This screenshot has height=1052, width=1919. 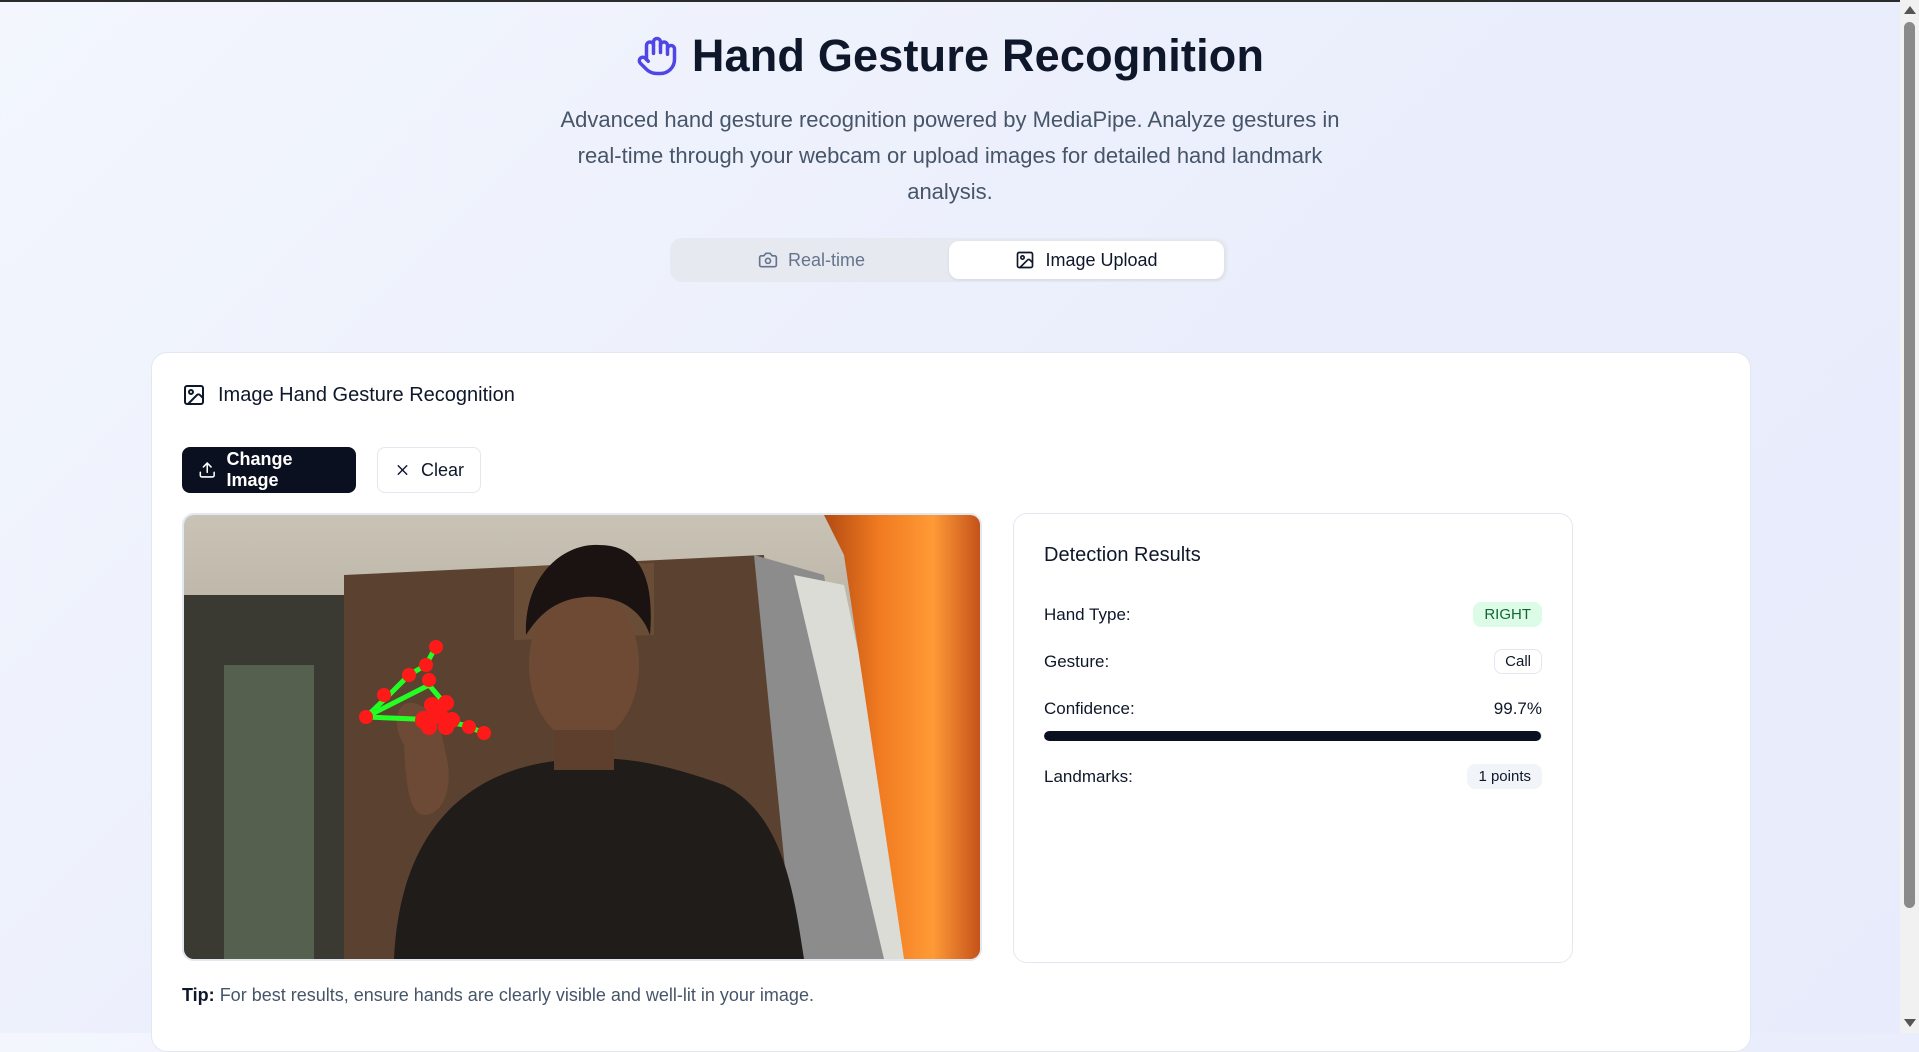 What do you see at coordinates (1910, 10) in the screenshot?
I see `scroll-up-arrow-icon` at bounding box center [1910, 10].